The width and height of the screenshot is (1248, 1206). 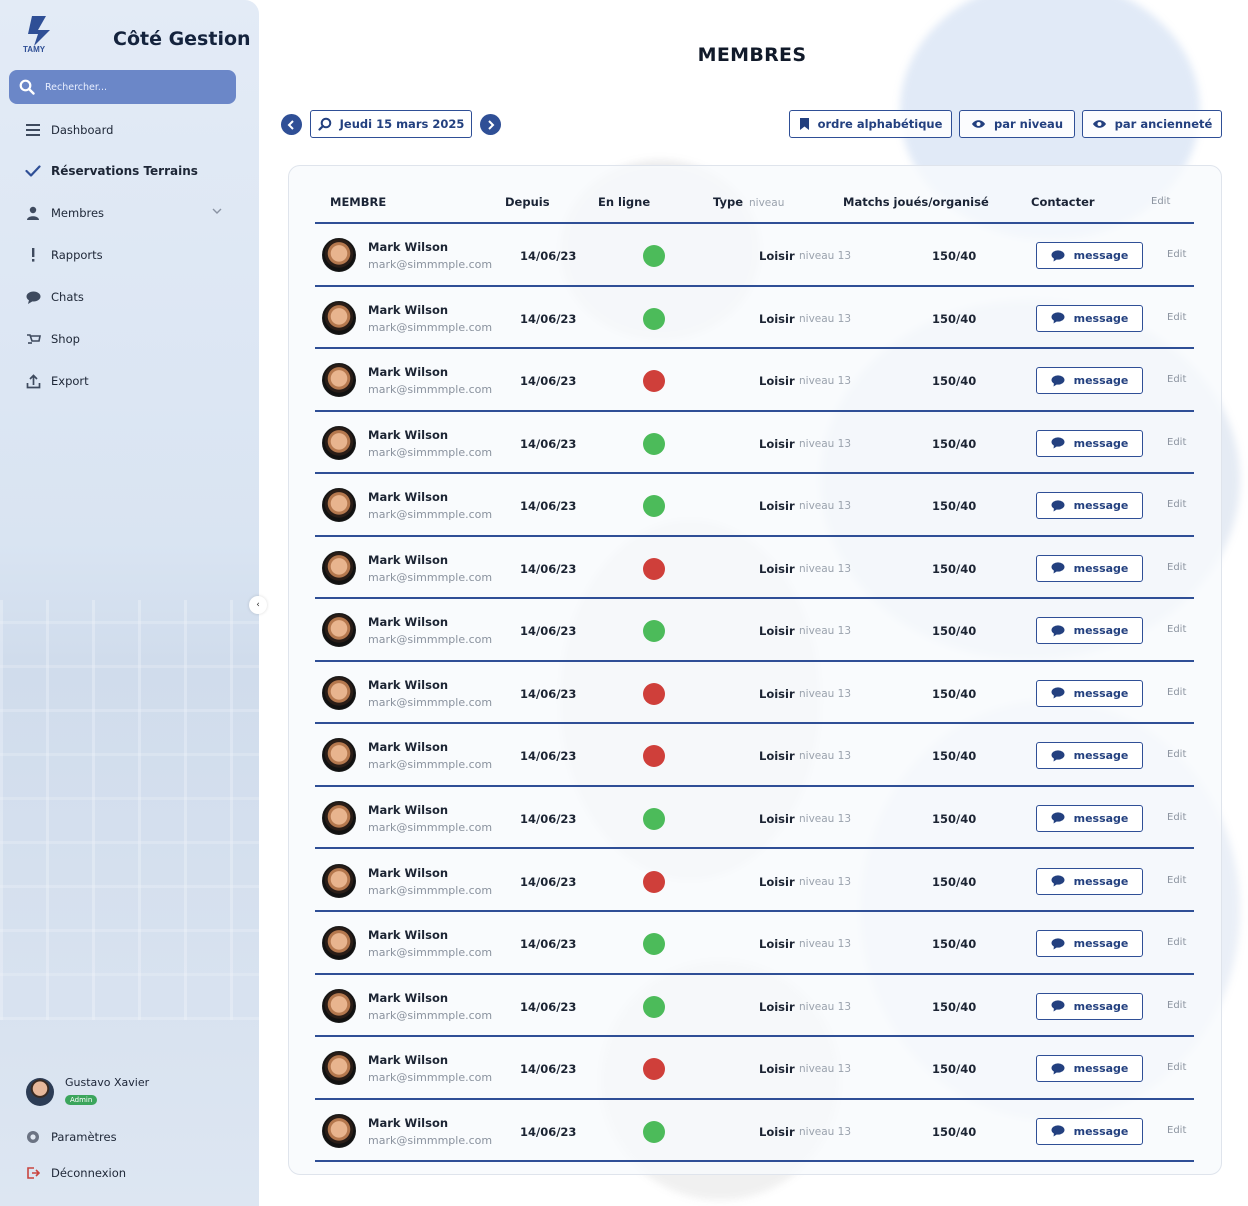 I want to click on sort-alphabetical-button: ordre alphabétique, so click(x=870, y=124).